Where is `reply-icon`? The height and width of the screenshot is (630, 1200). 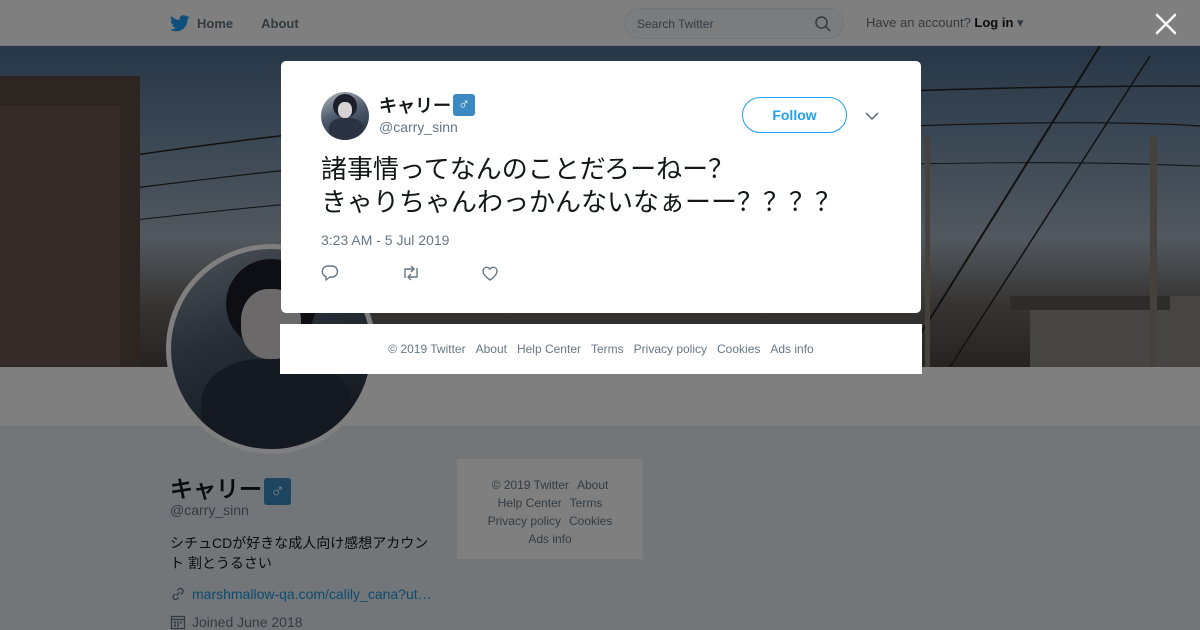
reply-icon is located at coordinates (330, 273).